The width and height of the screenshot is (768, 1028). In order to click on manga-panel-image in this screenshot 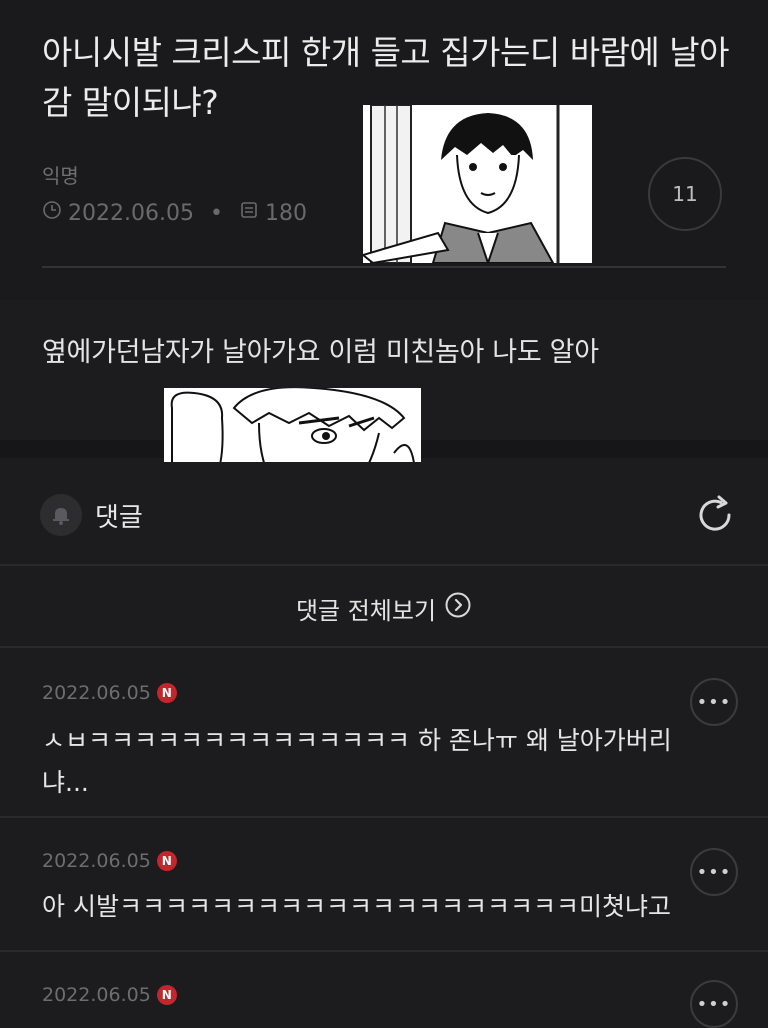, I will do `click(477, 184)`.